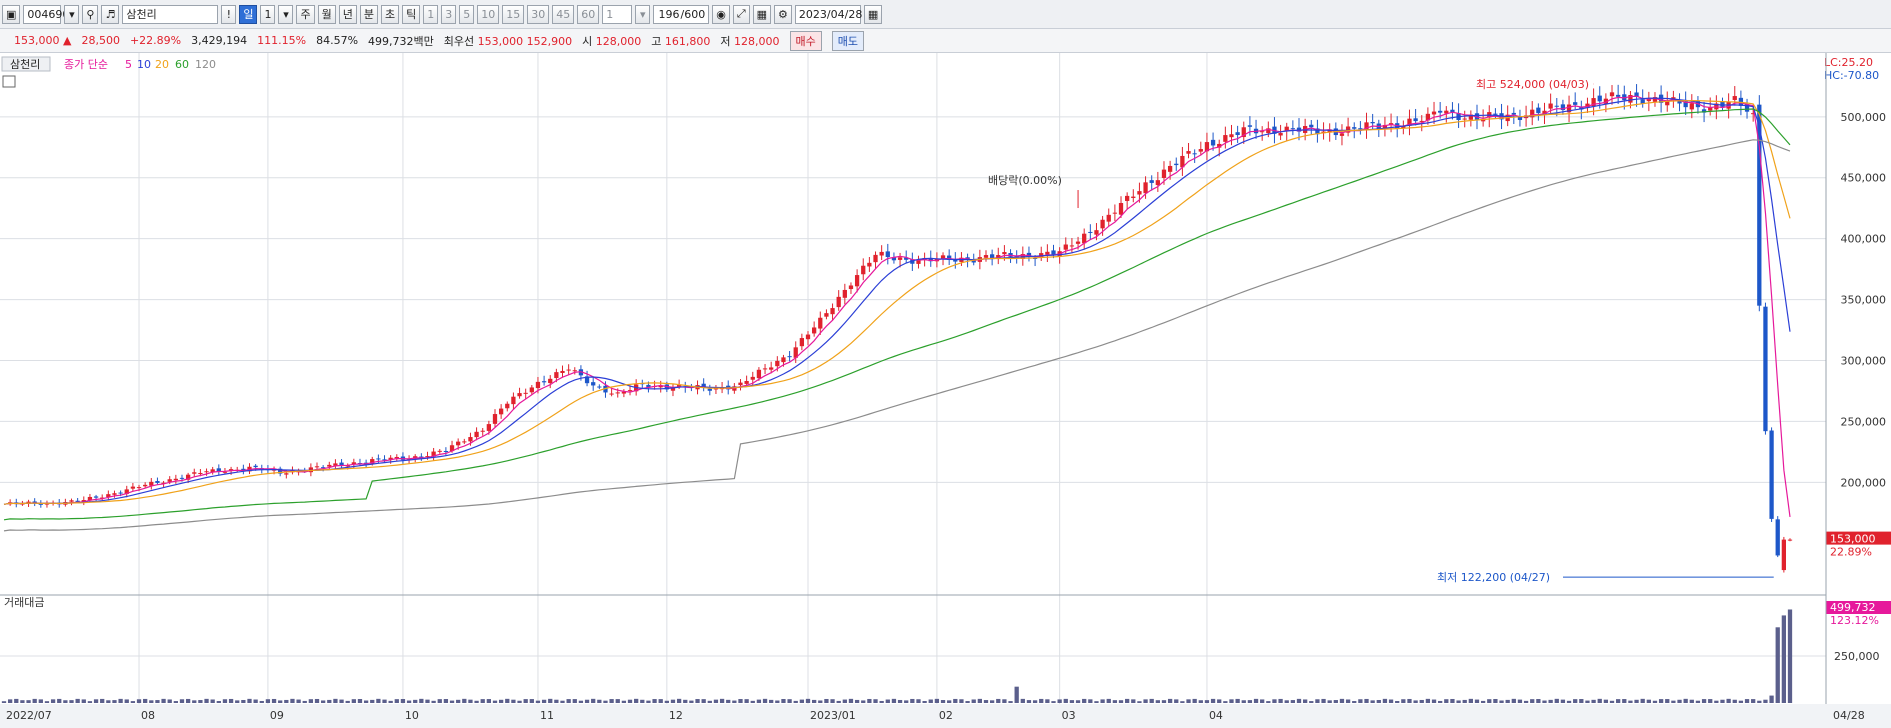  What do you see at coordinates (46, 14) in the screenshot?
I see `stock-code-input: 004690` at bounding box center [46, 14].